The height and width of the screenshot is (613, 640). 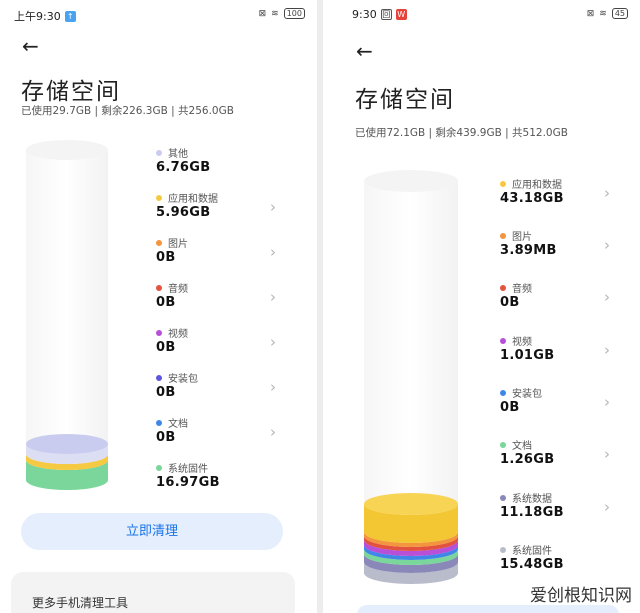 What do you see at coordinates (532, 499) in the screenshot?
I see `category-label: 系统数据` at bounding box center [532, 499].